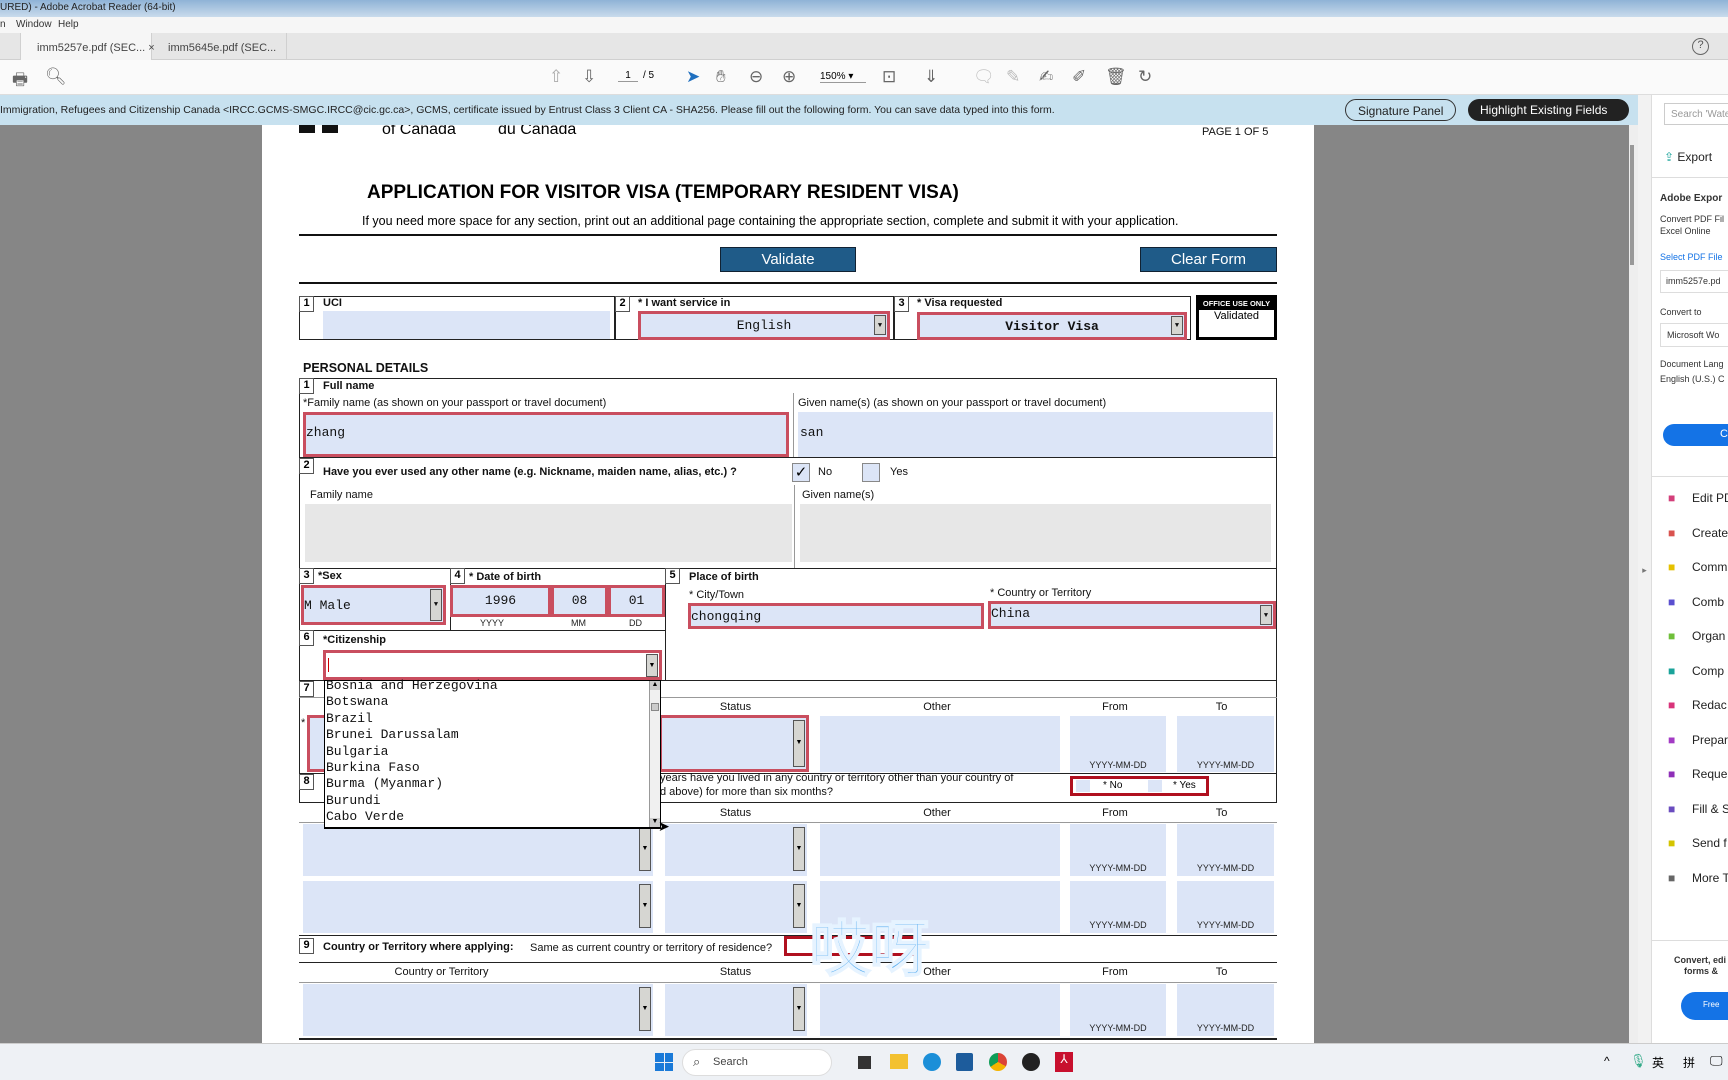  I want to click on dob-month-input: 08, so click(579, 601).